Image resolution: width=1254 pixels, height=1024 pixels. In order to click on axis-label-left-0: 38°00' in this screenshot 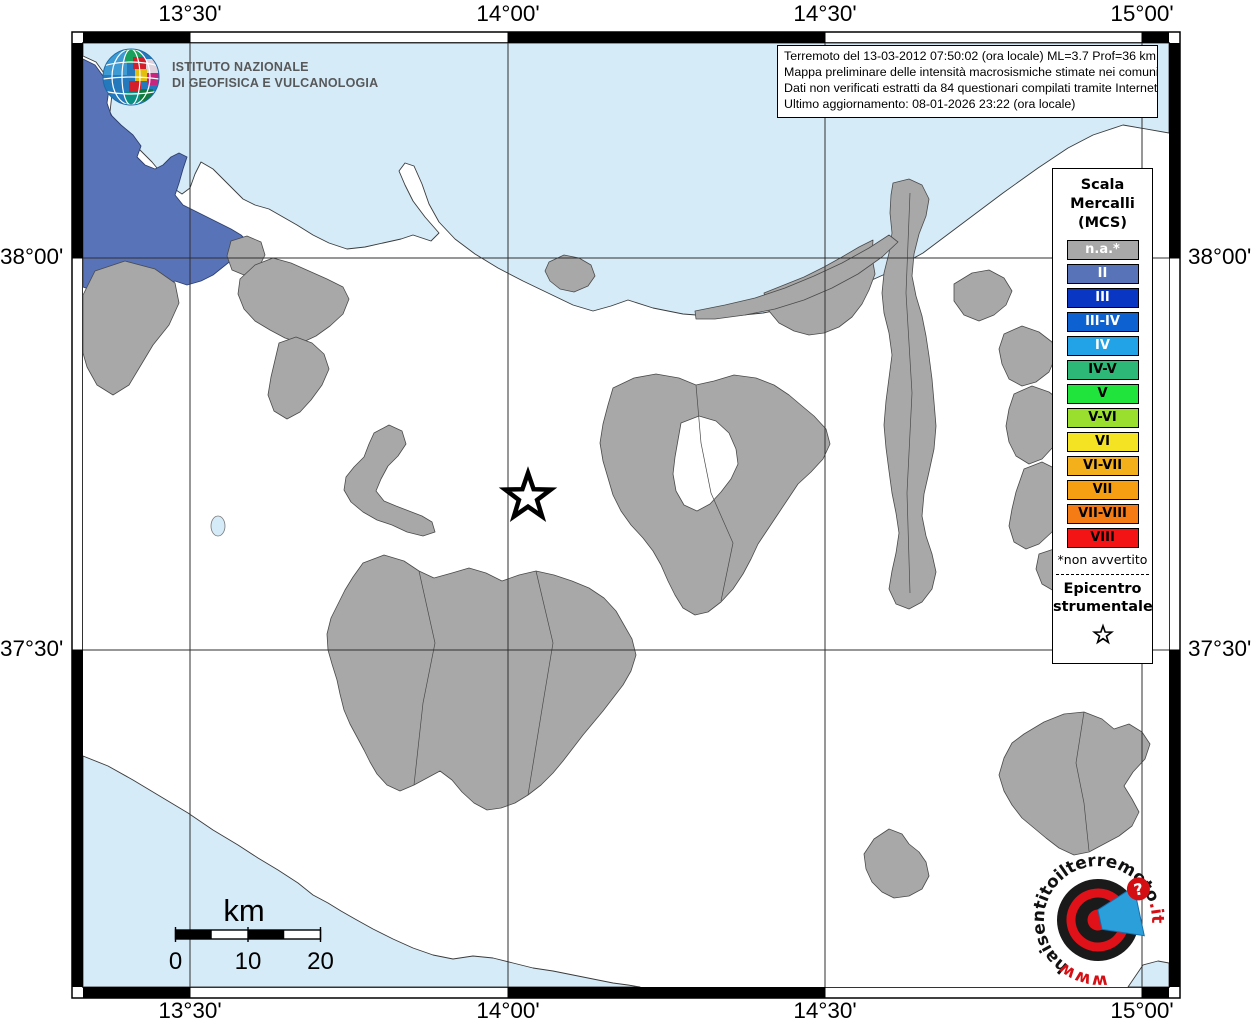, I will do `click(32, 256)`.